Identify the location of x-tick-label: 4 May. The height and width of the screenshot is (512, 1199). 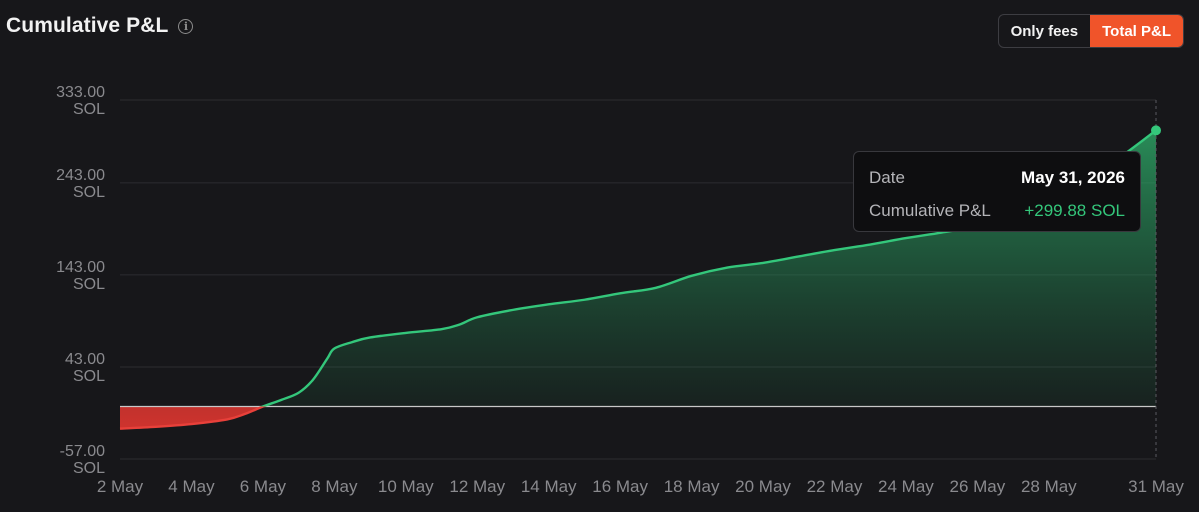
(191, 486).